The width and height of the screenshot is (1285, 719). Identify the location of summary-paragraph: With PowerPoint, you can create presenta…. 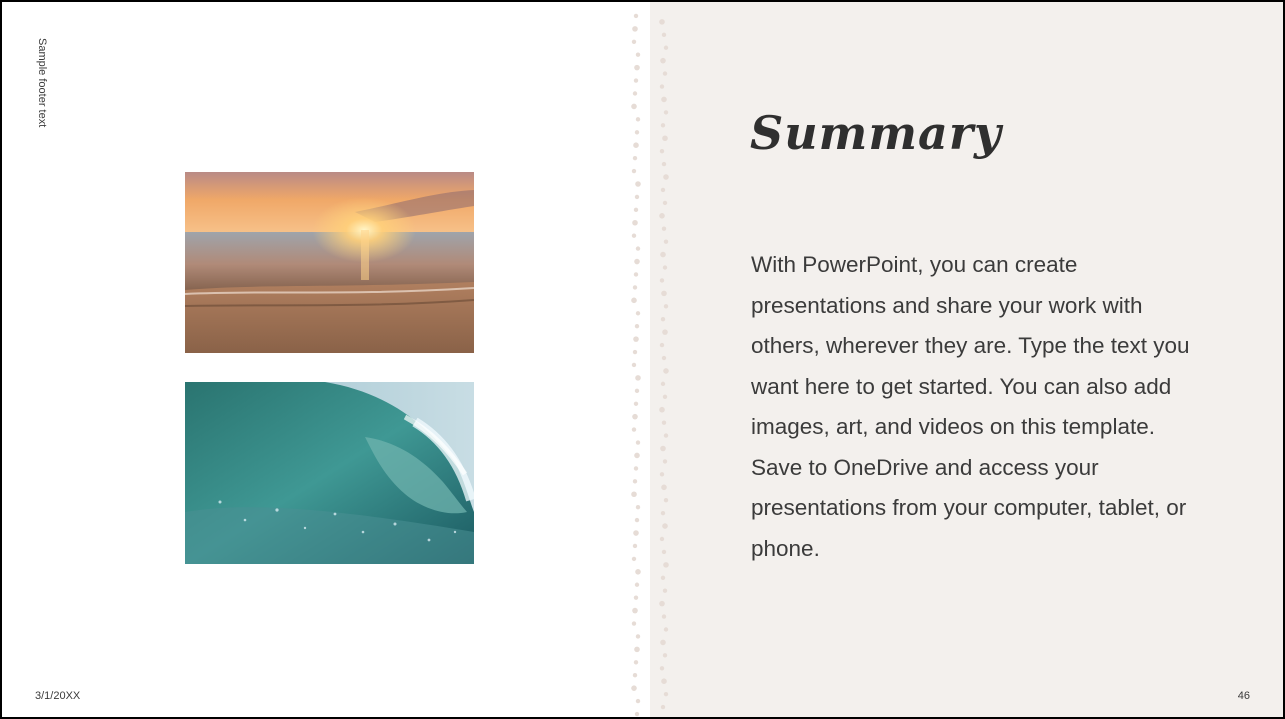
(970, 406).